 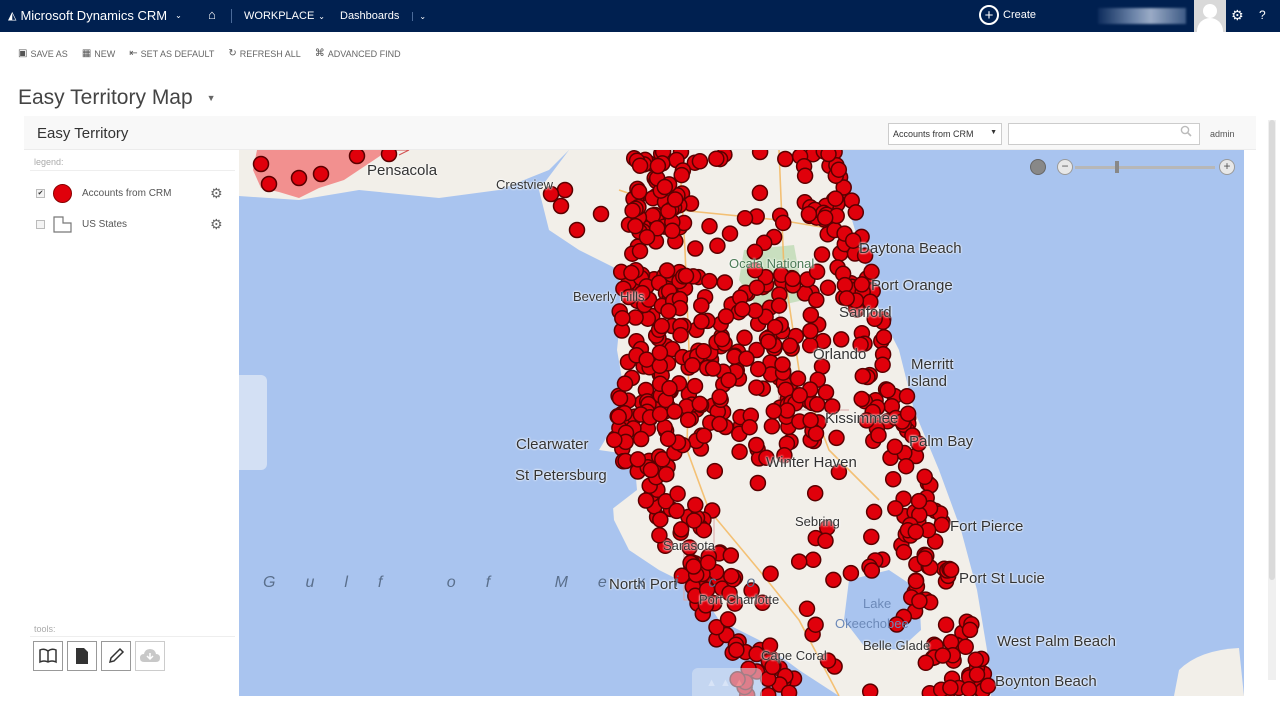 I want to click on page-scrollbar, so click(x=1272, y=400).